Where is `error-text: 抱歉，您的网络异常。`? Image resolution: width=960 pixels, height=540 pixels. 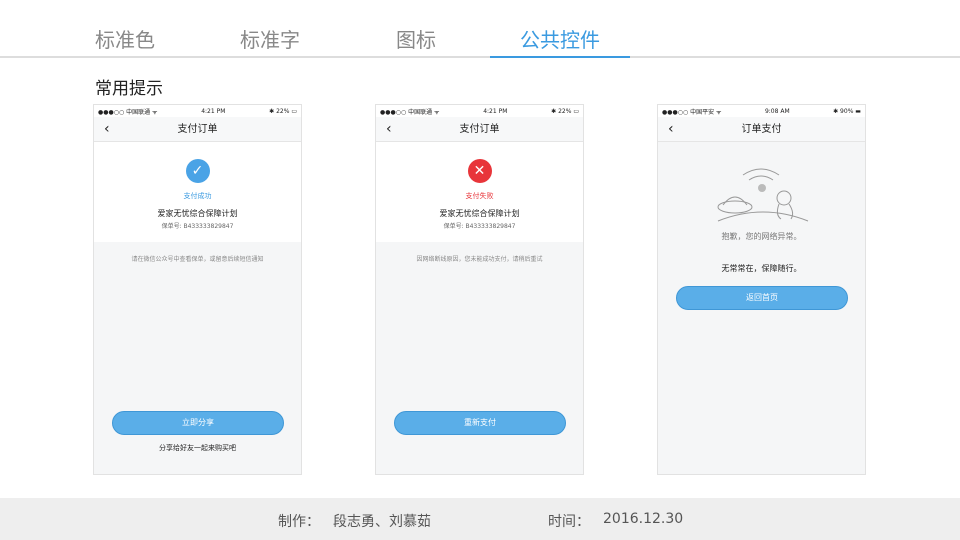 error-text: 抱歉，您的网络异常。 is located at coordinates (761, 236).